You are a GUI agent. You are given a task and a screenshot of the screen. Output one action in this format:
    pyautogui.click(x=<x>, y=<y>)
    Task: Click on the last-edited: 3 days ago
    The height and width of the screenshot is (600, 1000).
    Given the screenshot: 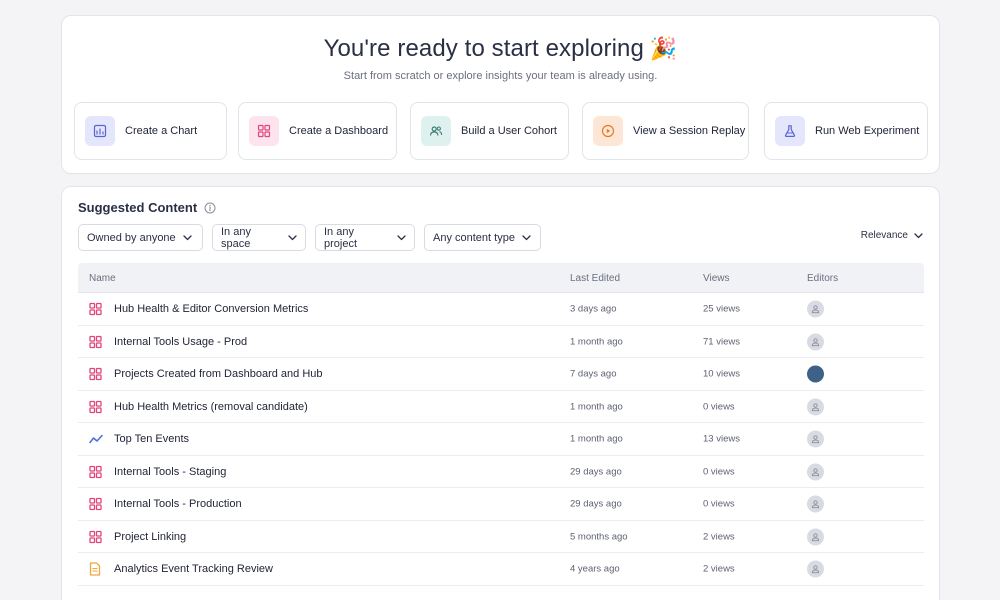 What is the action you would take?
    pyautogui.click(x=593, y=309)
    